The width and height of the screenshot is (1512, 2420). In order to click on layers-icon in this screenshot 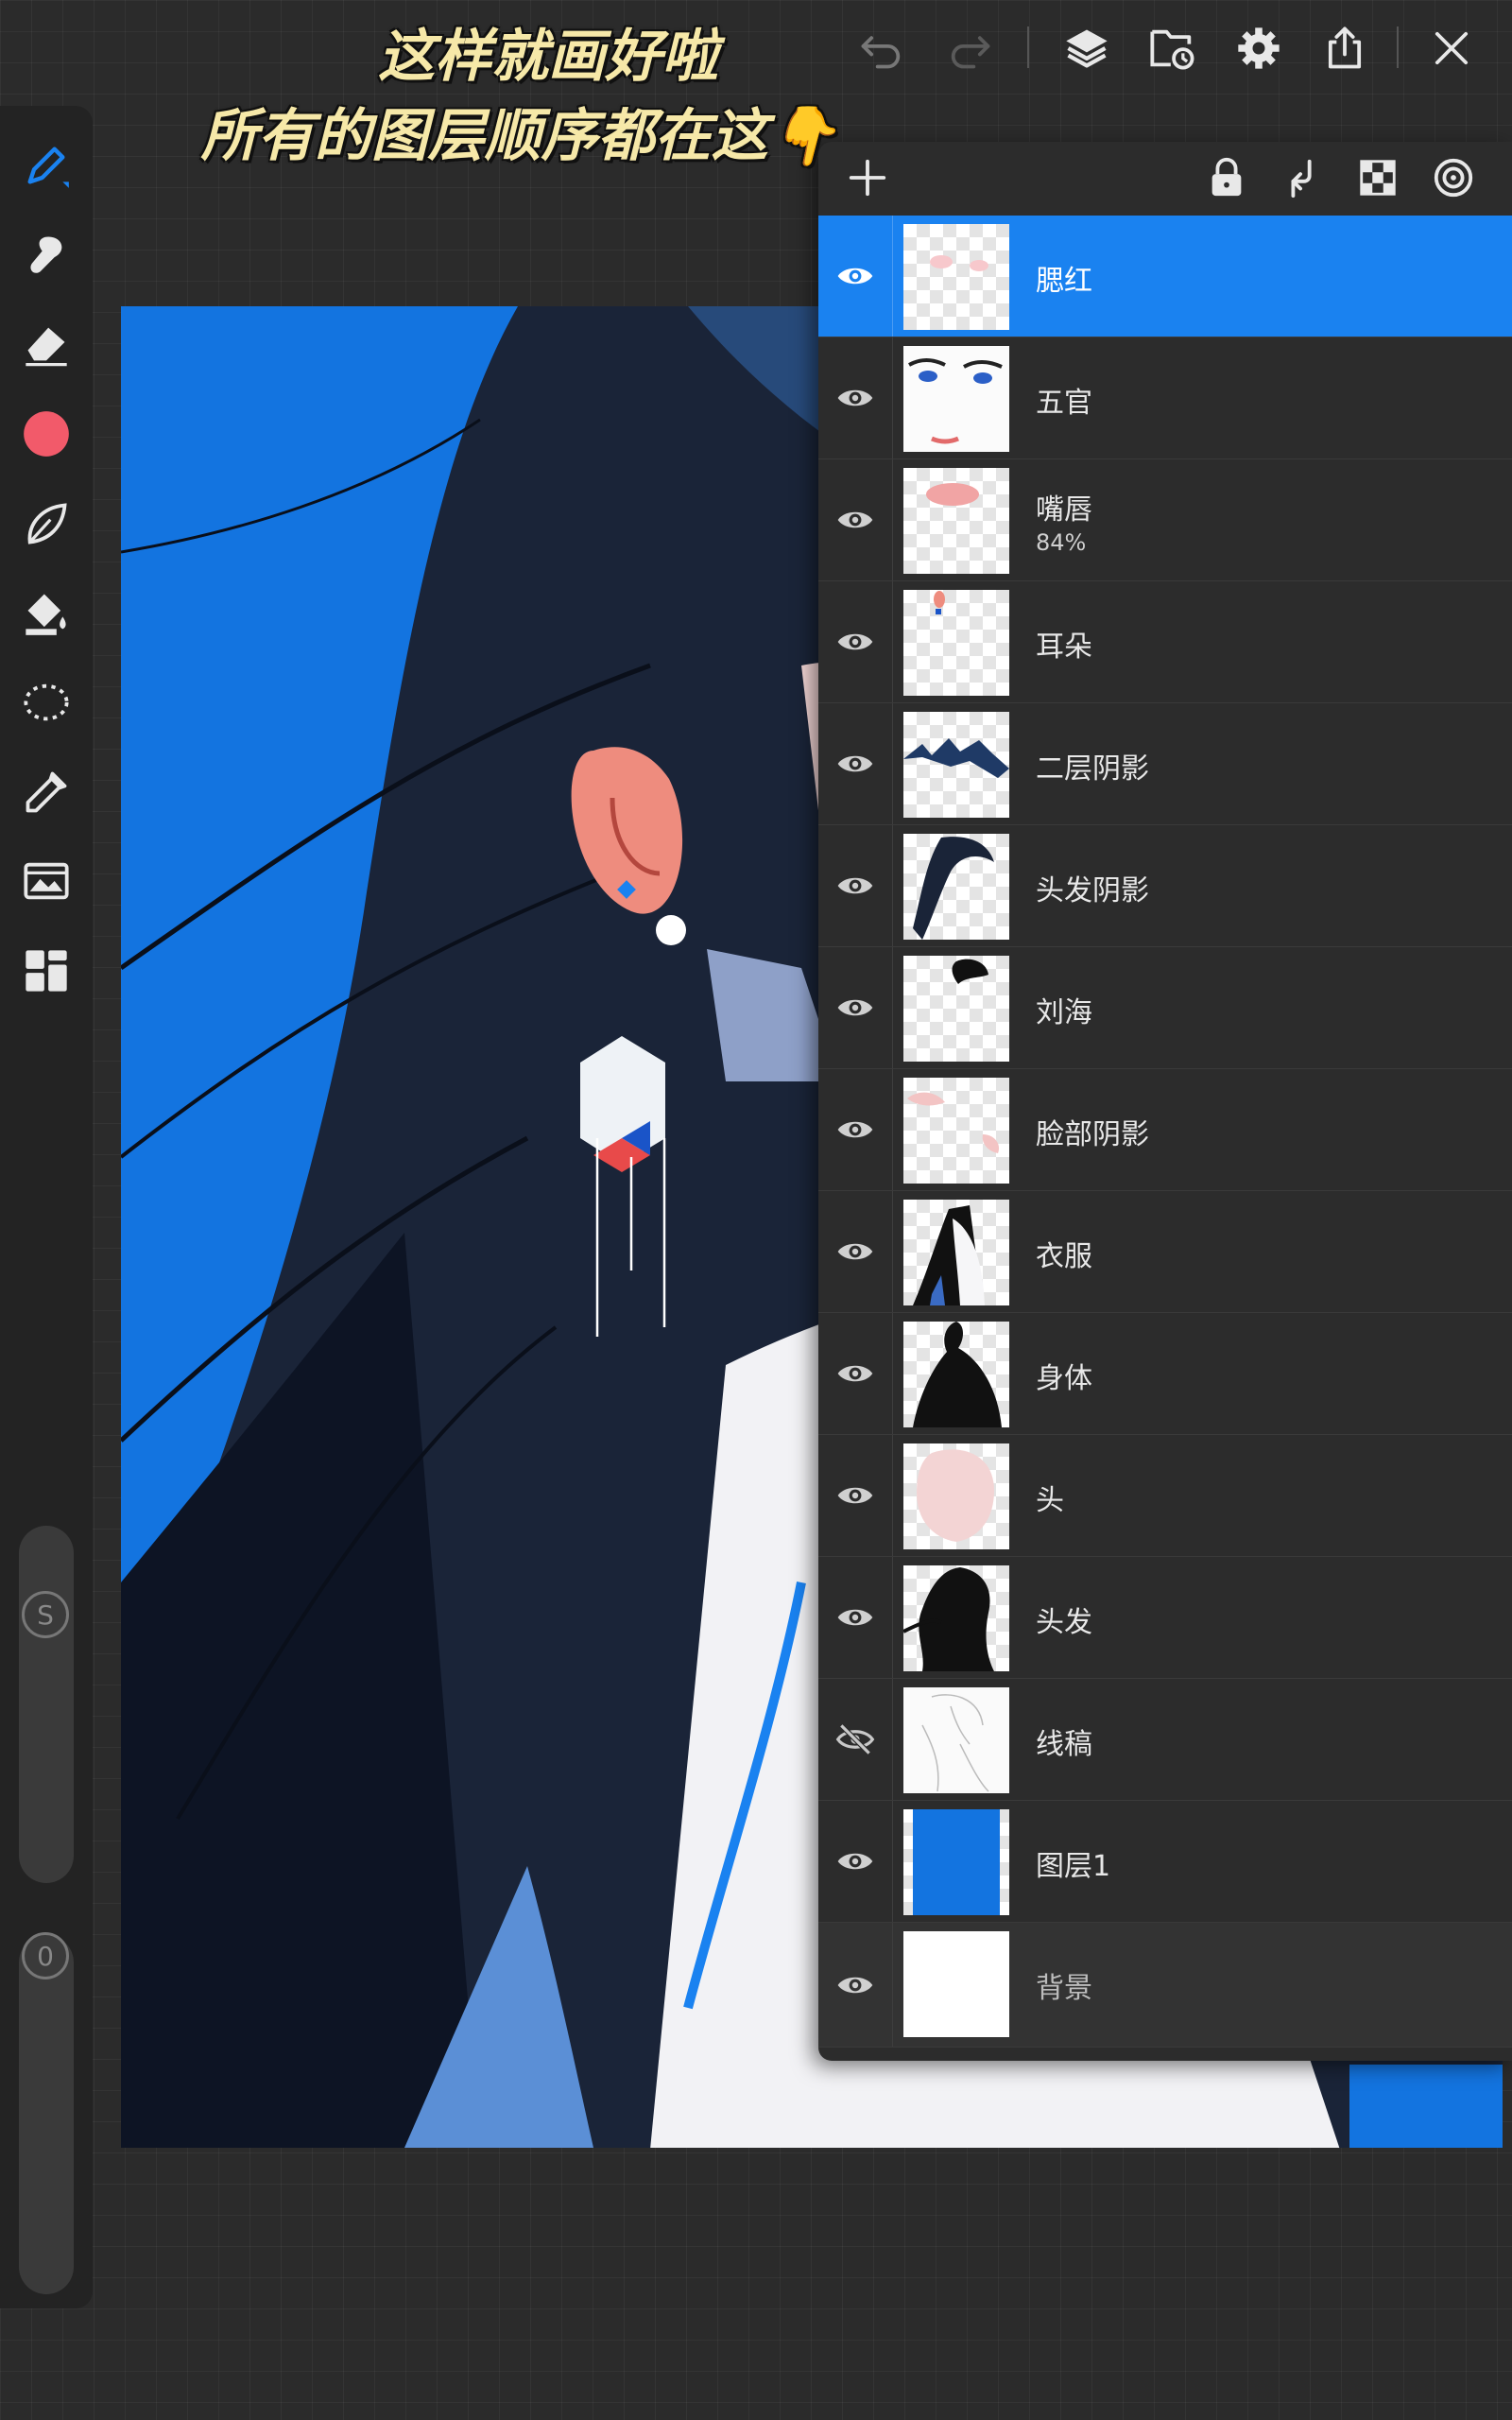, I will do `click(1087, 48)`.